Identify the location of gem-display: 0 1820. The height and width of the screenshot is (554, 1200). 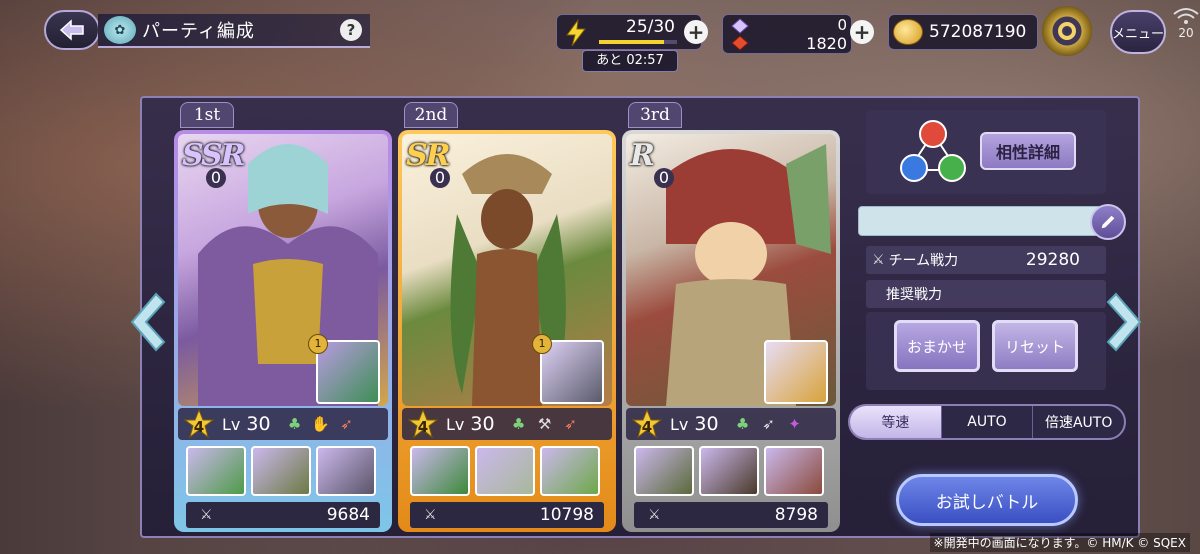
(787, 34).